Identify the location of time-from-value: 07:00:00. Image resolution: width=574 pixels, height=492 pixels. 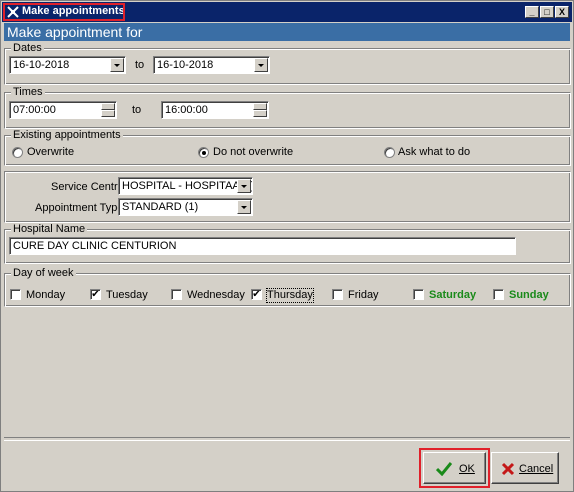
(34, 110).